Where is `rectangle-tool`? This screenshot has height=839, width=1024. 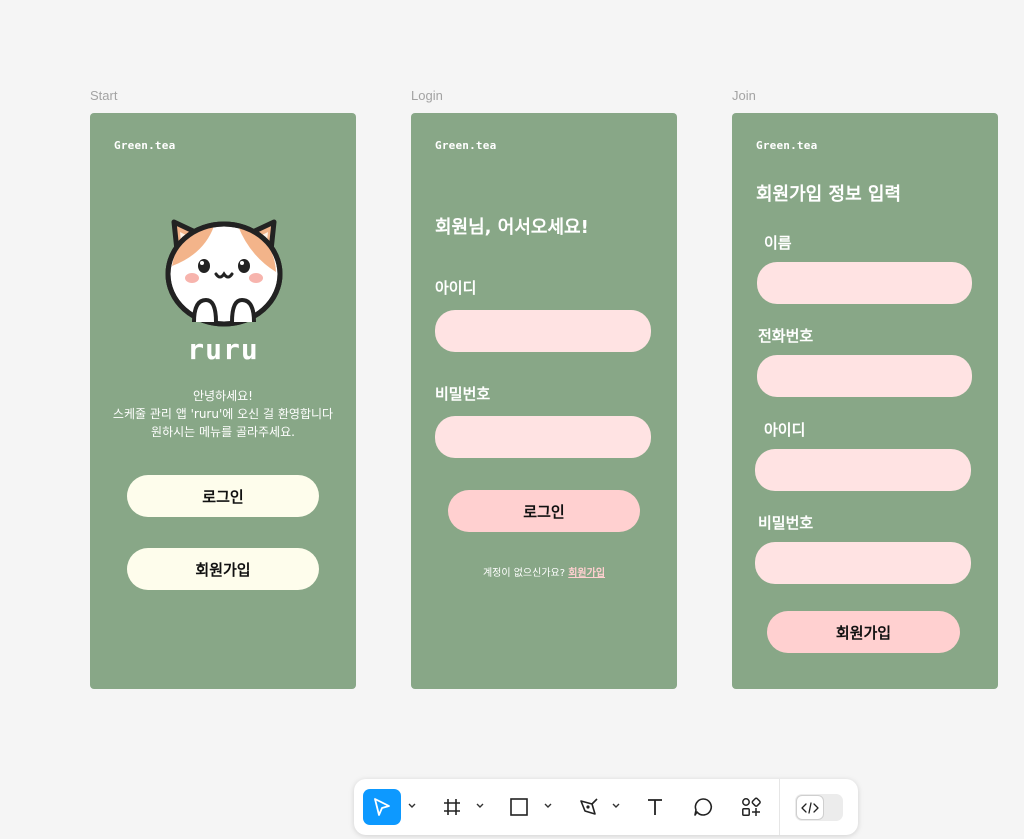
rectangle-tool is located at coordinates (519, 807).